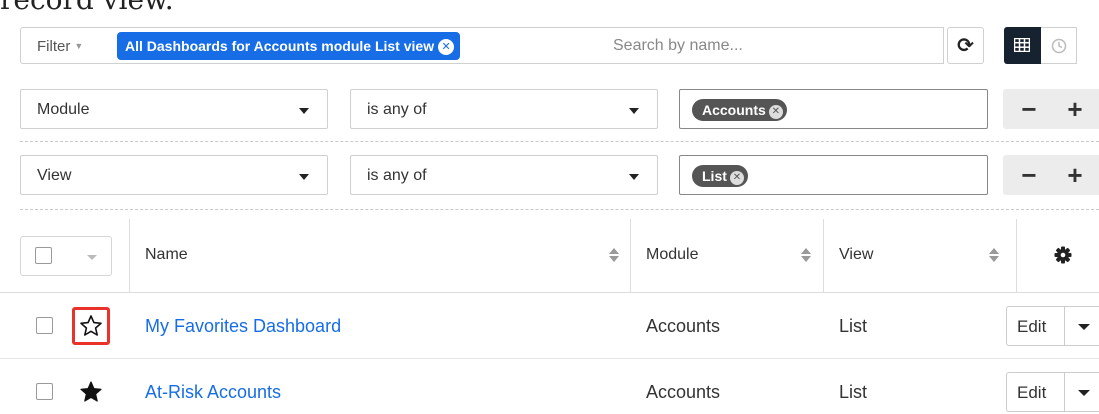 The width and height of the screenshot is (1099, 414). I want to click on value-tag-label: List, so click(714, 176).